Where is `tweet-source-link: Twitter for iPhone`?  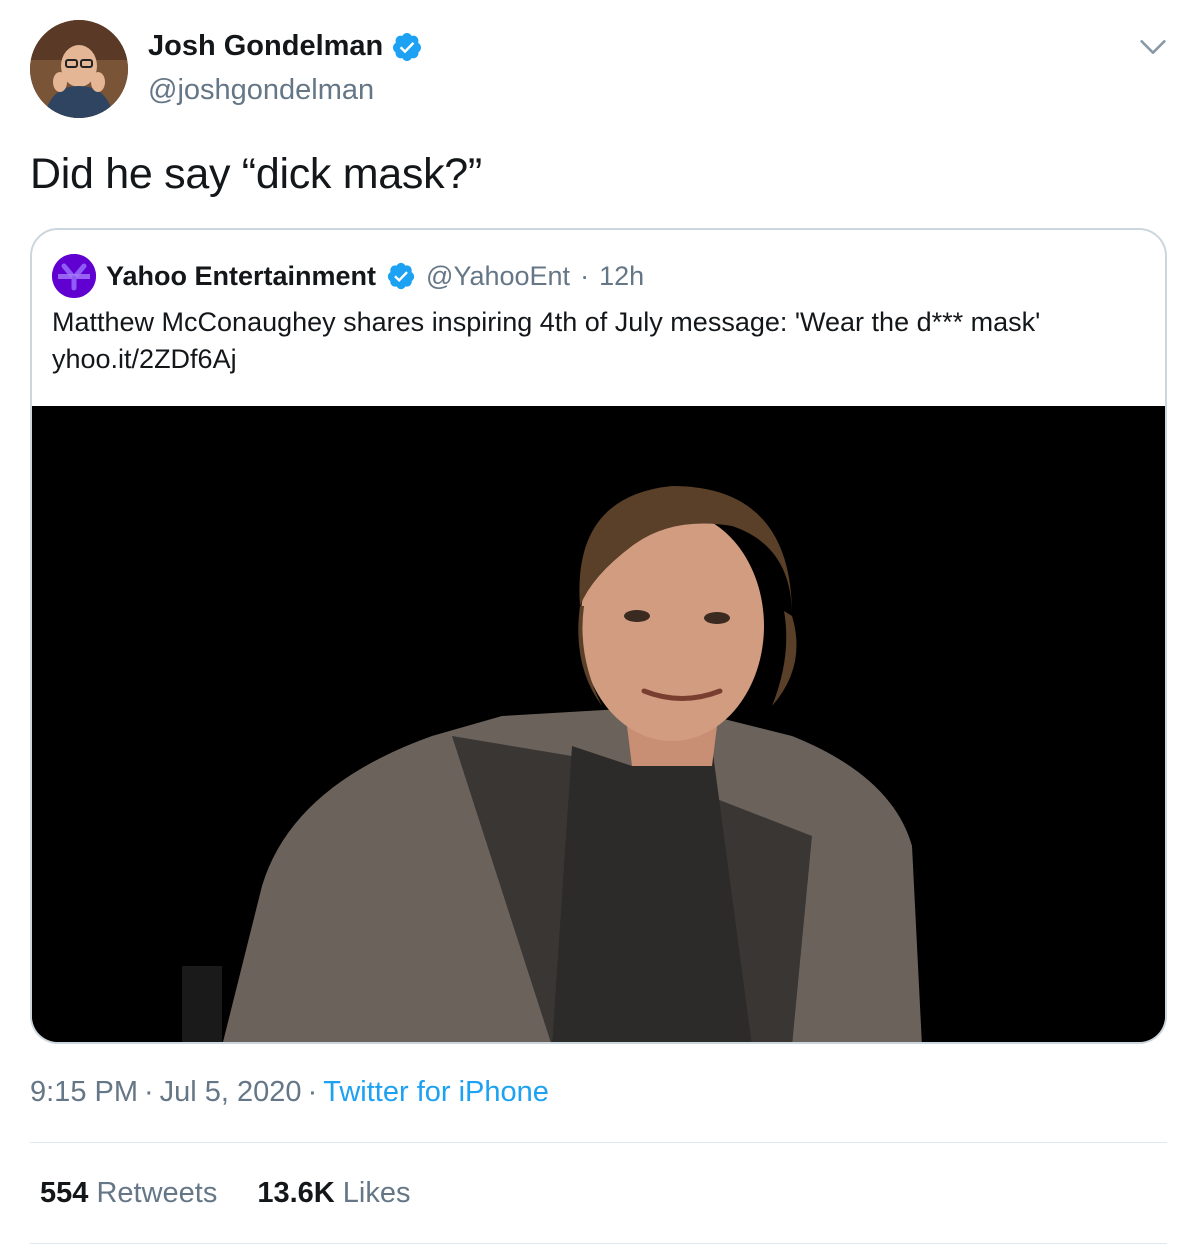
tweet-source-link: Twitter for iPhone is located at coordinates (436, 1092).